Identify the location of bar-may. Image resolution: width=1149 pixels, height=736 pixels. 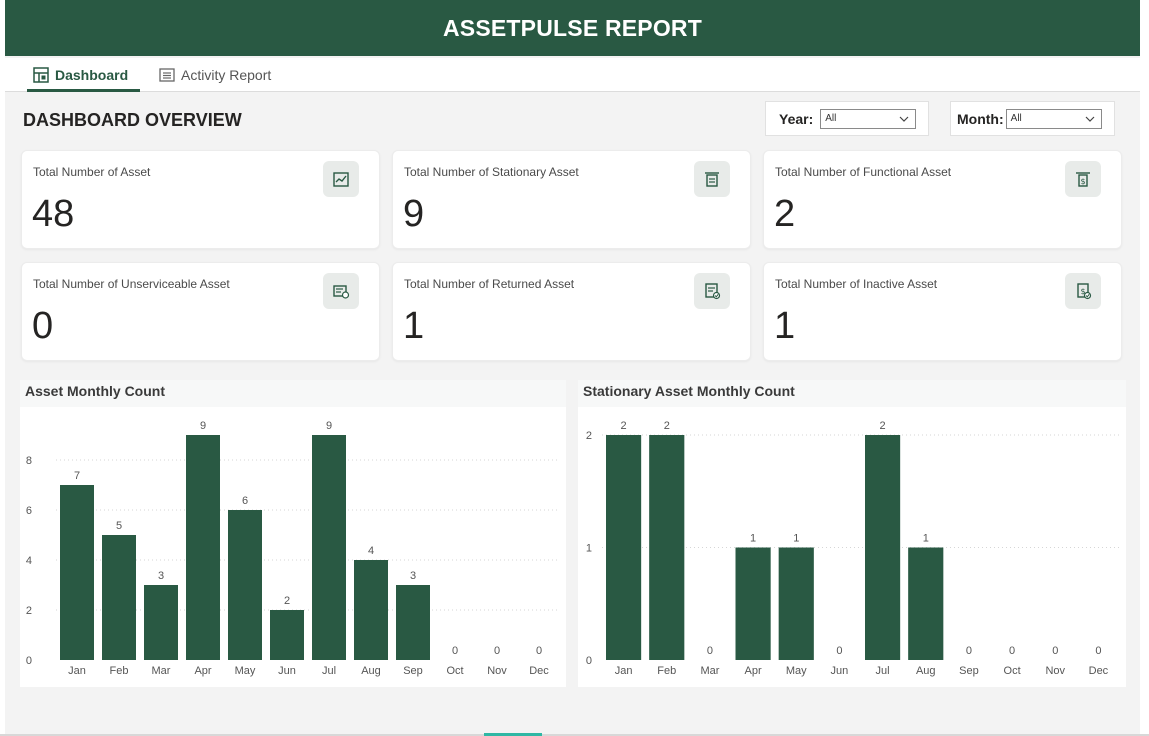
(796, 603).